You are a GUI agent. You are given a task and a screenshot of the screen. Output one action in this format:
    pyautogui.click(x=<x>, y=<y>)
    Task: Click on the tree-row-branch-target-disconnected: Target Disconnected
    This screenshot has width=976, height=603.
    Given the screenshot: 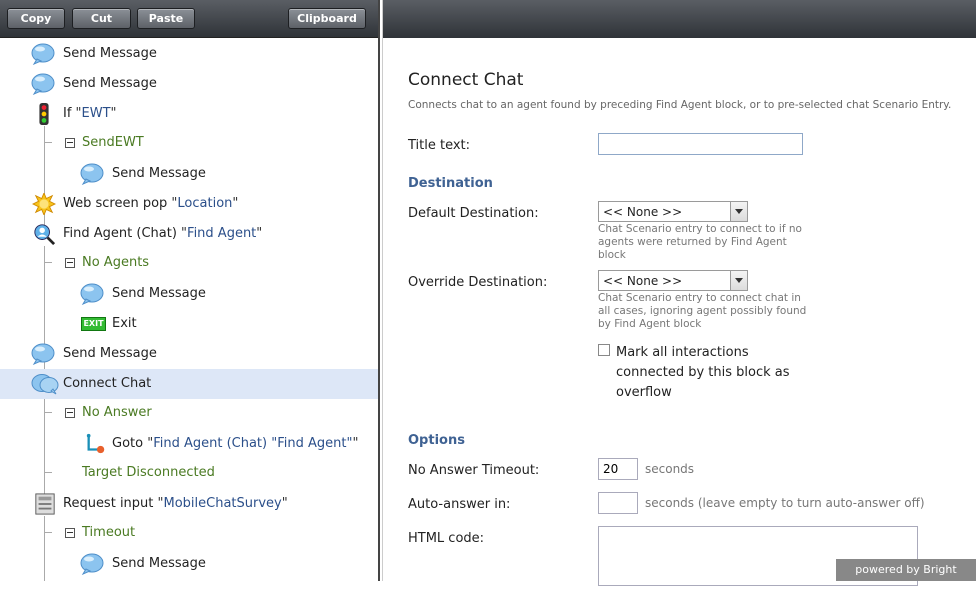 What is the action you would take?
    pyautogui.click(x=189, y=474)
    